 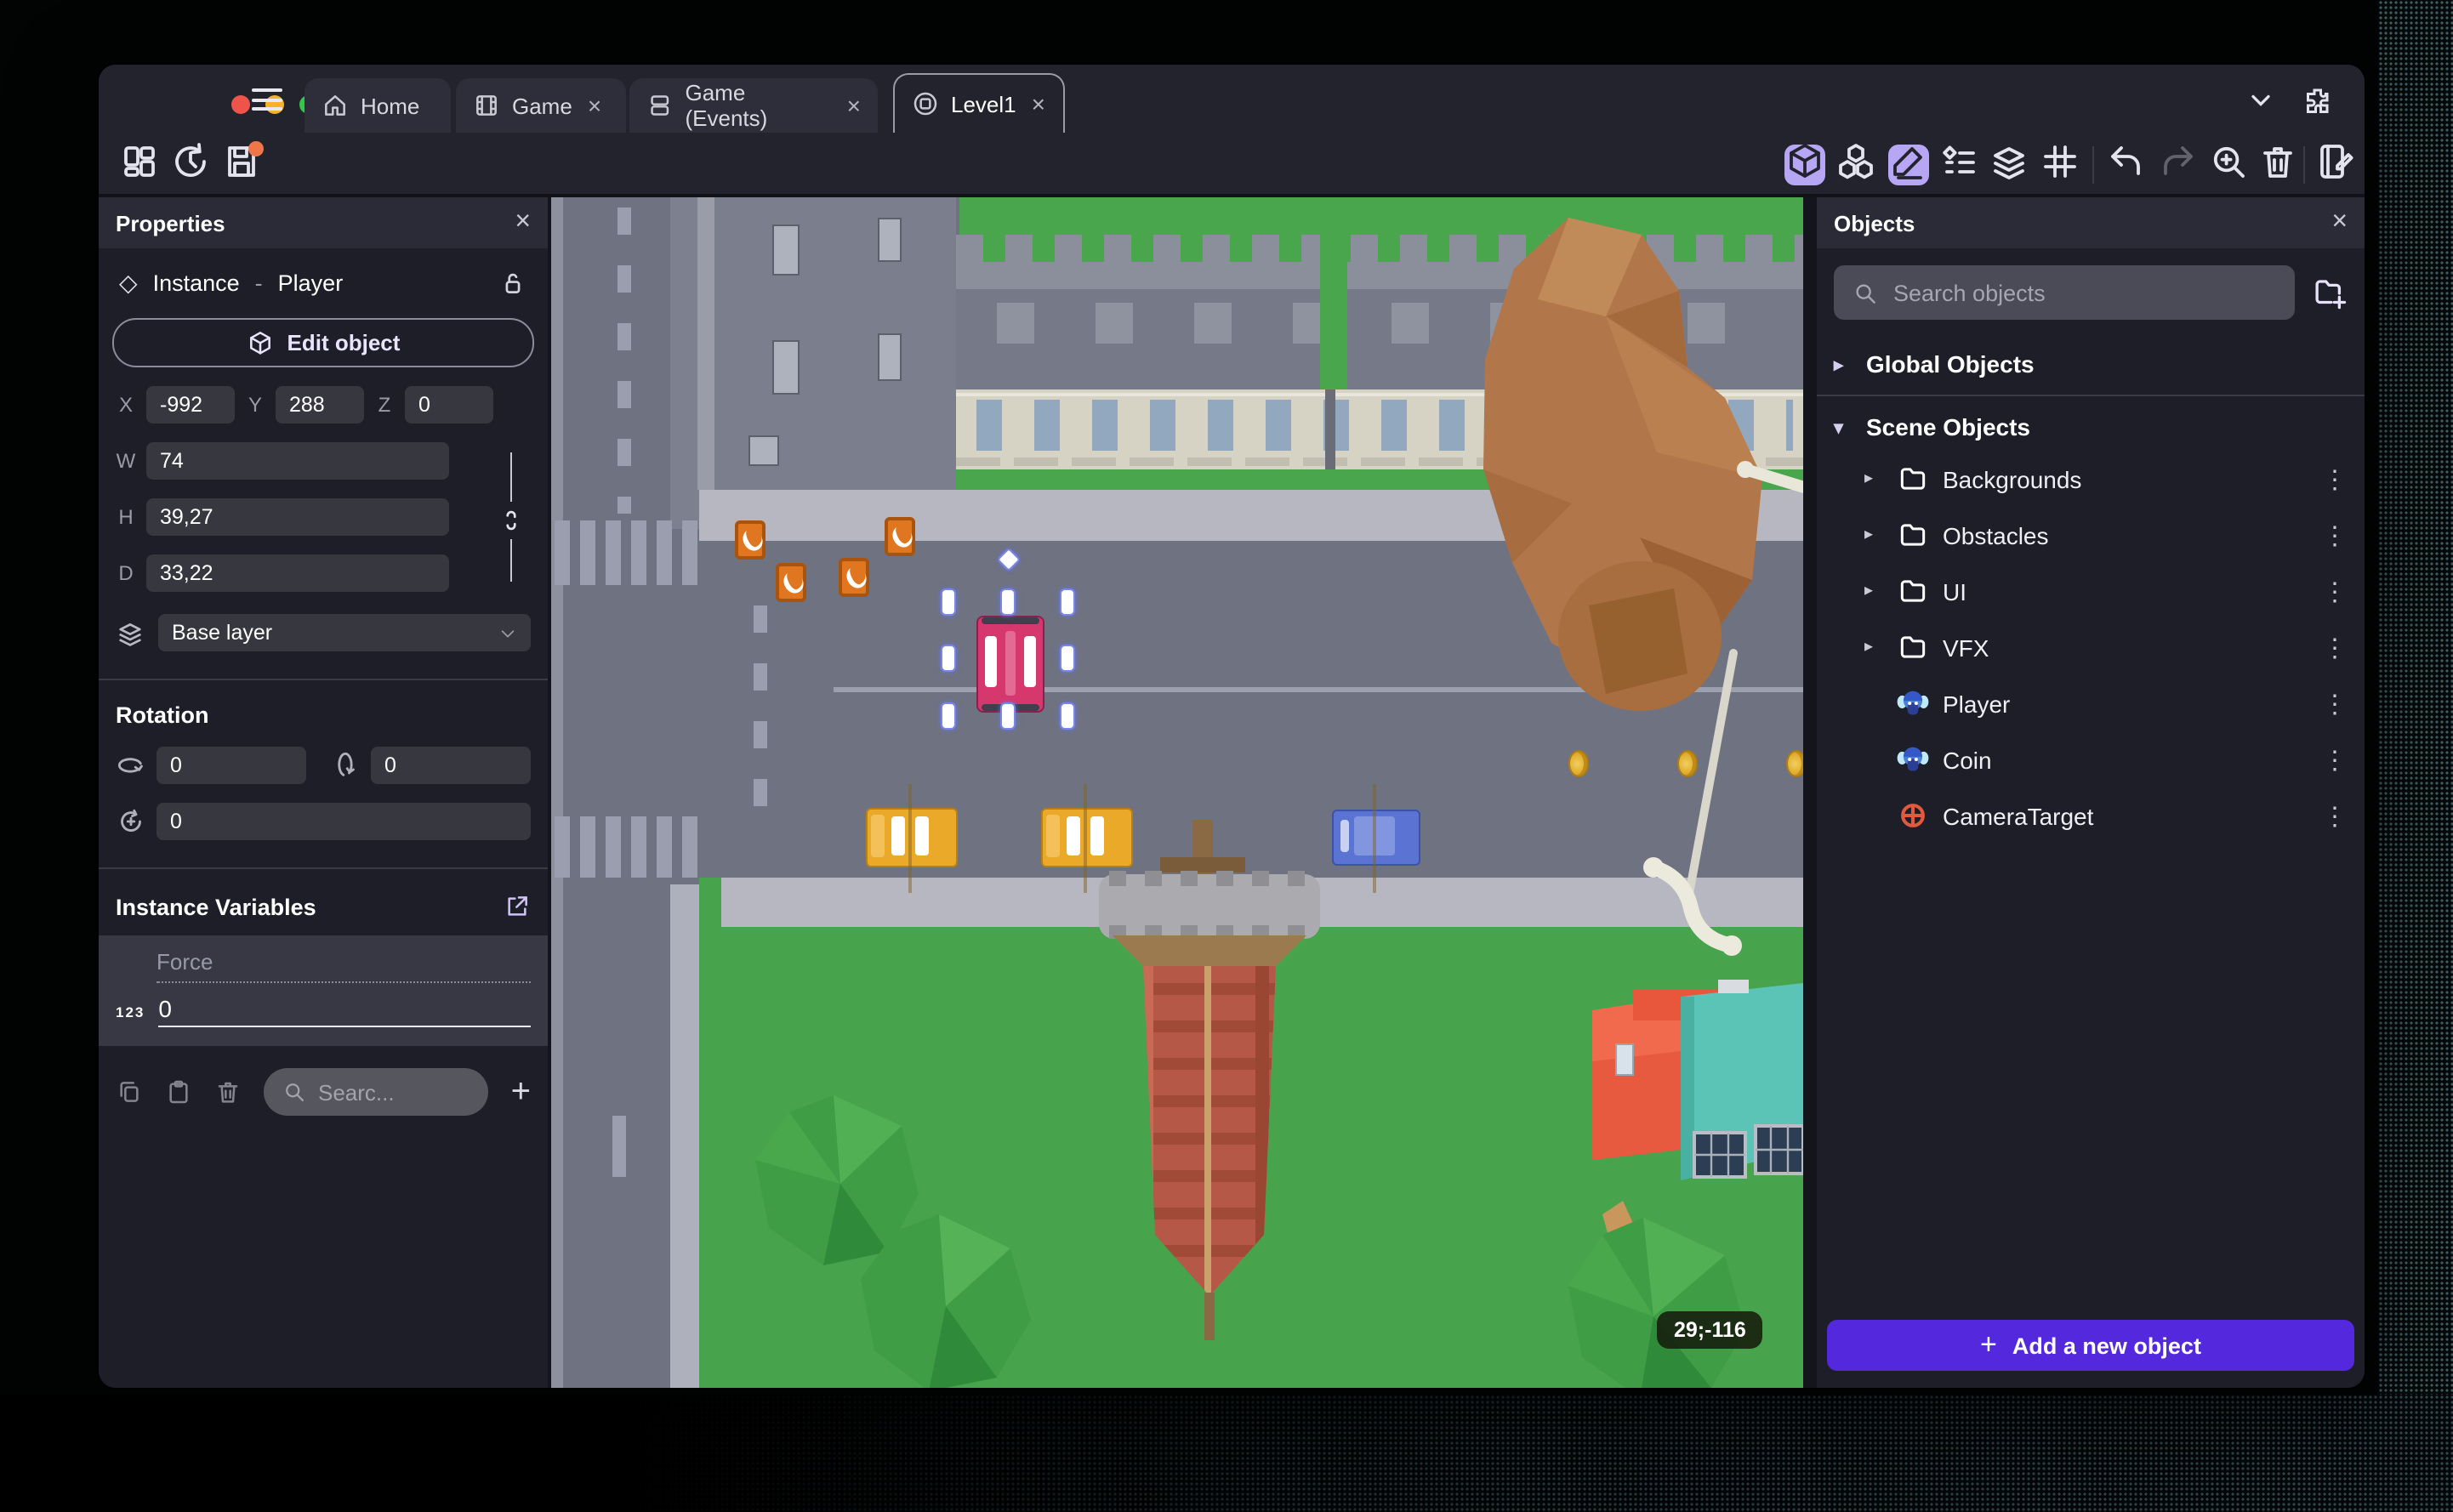 I want to click on rotate-handle, so click(x=1009, y=559).